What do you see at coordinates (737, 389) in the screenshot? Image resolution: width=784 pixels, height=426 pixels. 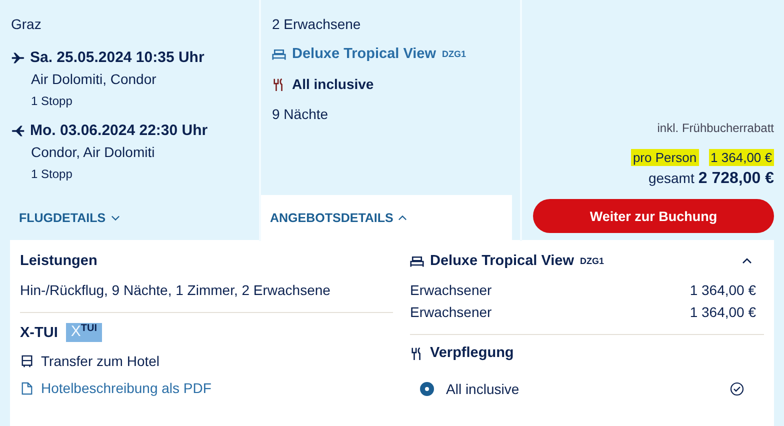 I see `check-circle-icon` at bounding box center [737, 389].